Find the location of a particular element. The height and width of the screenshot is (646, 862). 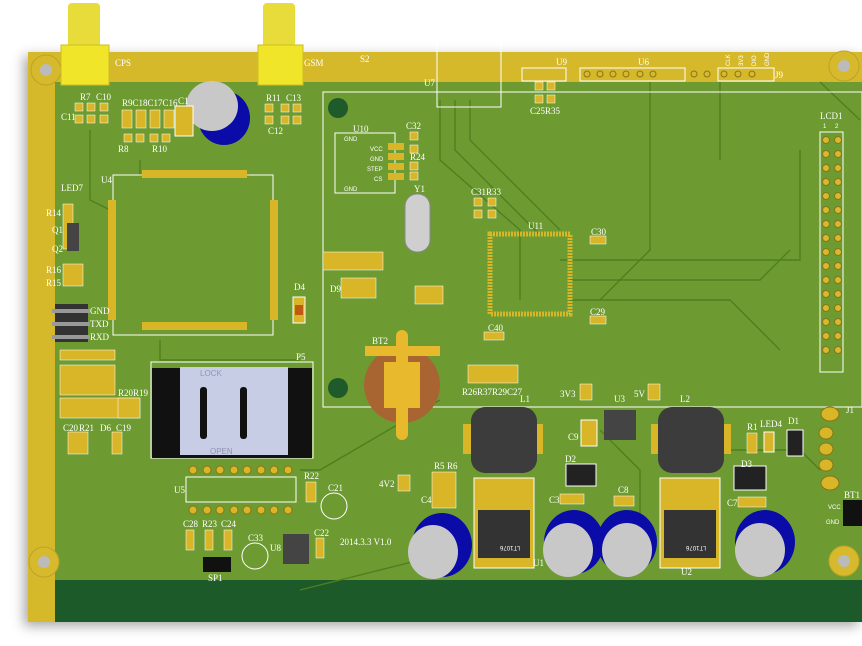

label-q2: Q2 is located at coordinates (57, 249).